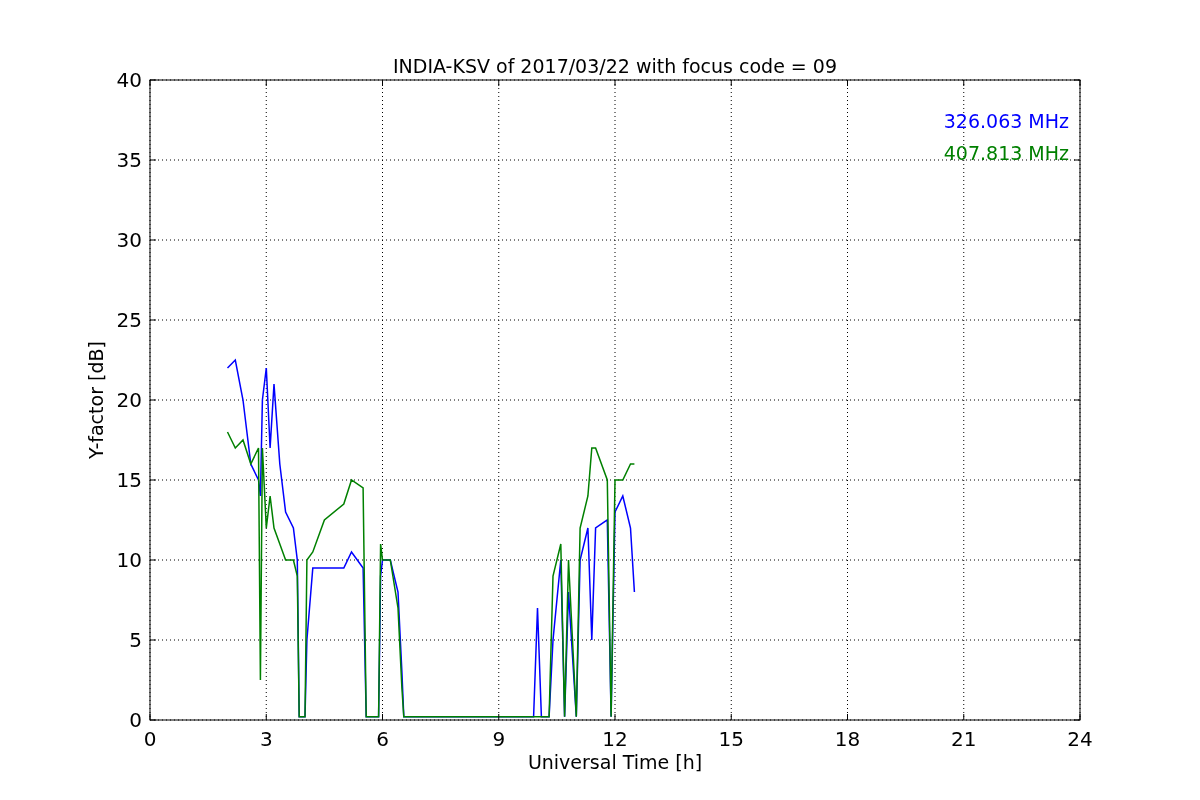  What do you see at coordinates (615, 66) in the screenshot?
I see `chart-title: INDIA-KSV of 2017/03/22 with focus code = 09` at bounding box center [615, 66].